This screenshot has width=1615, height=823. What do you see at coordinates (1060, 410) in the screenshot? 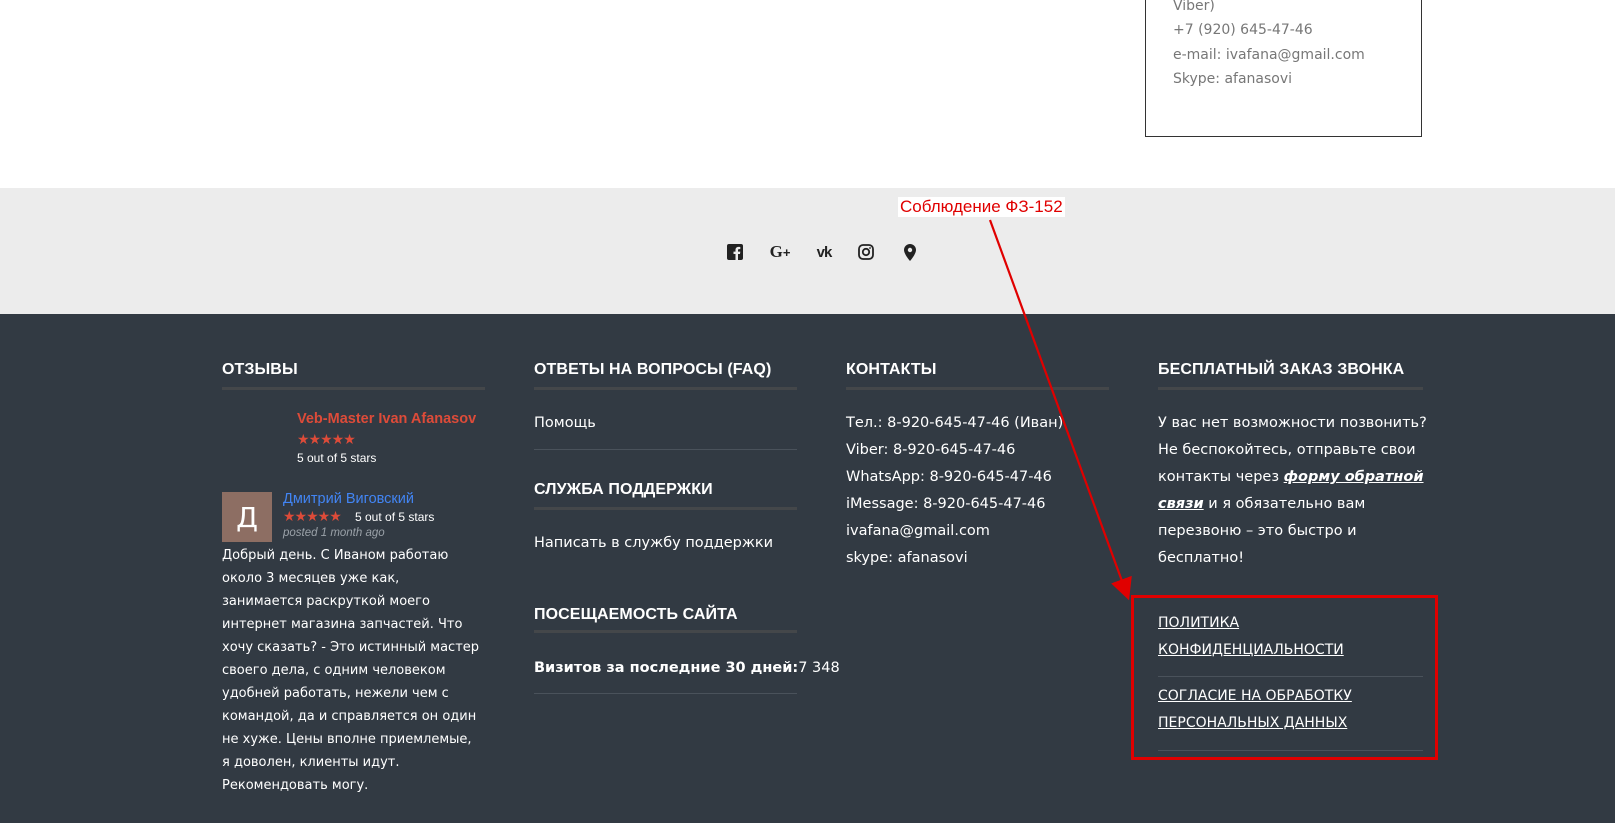
I see `annotation-arrow` at bounding box center [1060, 410].